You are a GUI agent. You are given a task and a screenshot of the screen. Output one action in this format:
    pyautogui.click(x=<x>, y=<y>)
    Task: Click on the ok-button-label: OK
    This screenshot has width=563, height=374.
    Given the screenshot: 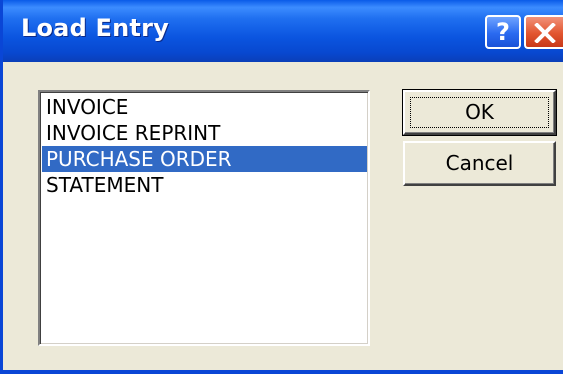 What is the action you would take?
    pyautogui.click(x=479, y=112)
    